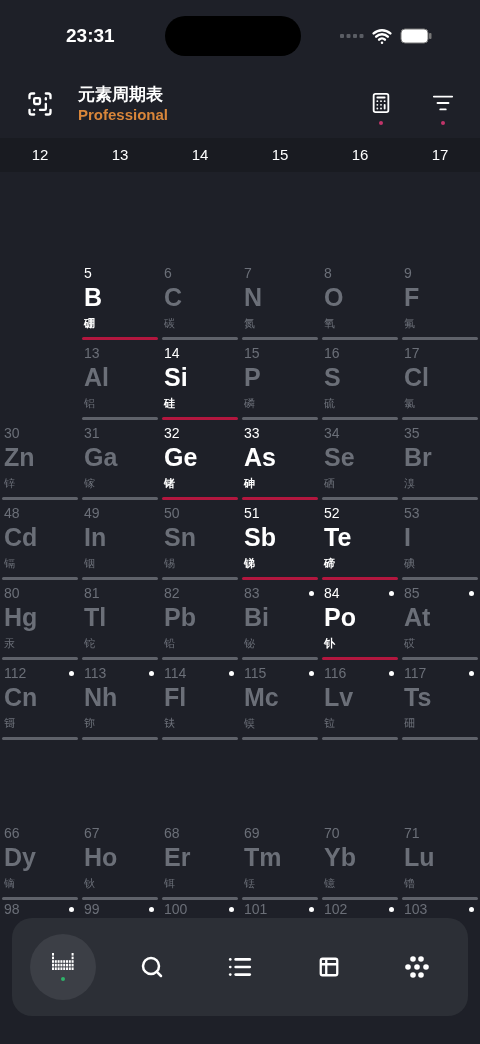  What do you see at coordinates (281, 537) in the screenshot?
I see `element-symbol: Sb` at bounding box center [281, 537].